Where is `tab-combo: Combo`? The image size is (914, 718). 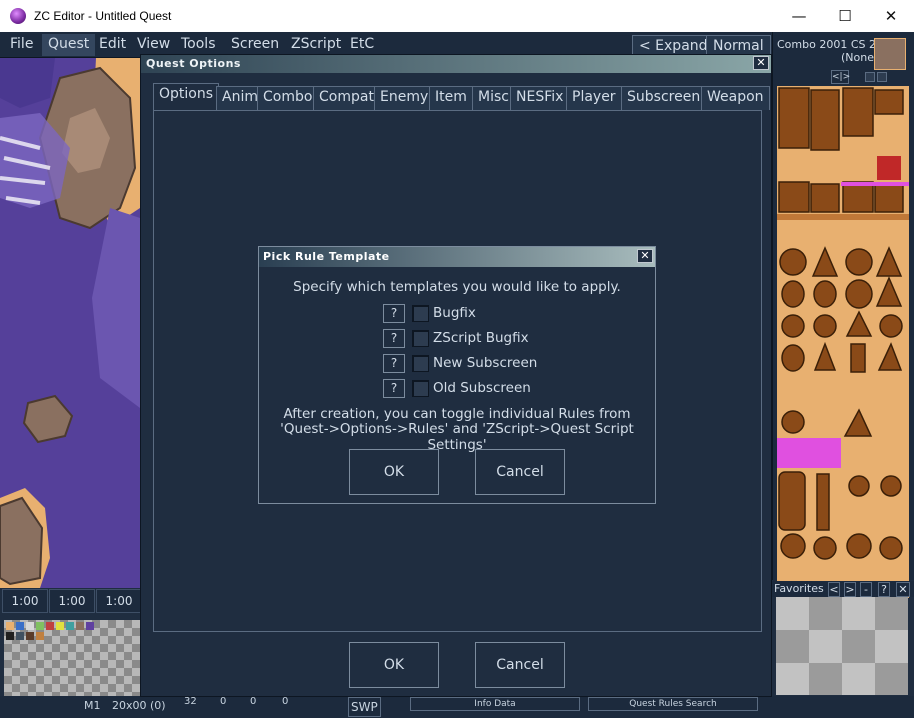 tab-combo: Combo is located at coordinates (288, 98).